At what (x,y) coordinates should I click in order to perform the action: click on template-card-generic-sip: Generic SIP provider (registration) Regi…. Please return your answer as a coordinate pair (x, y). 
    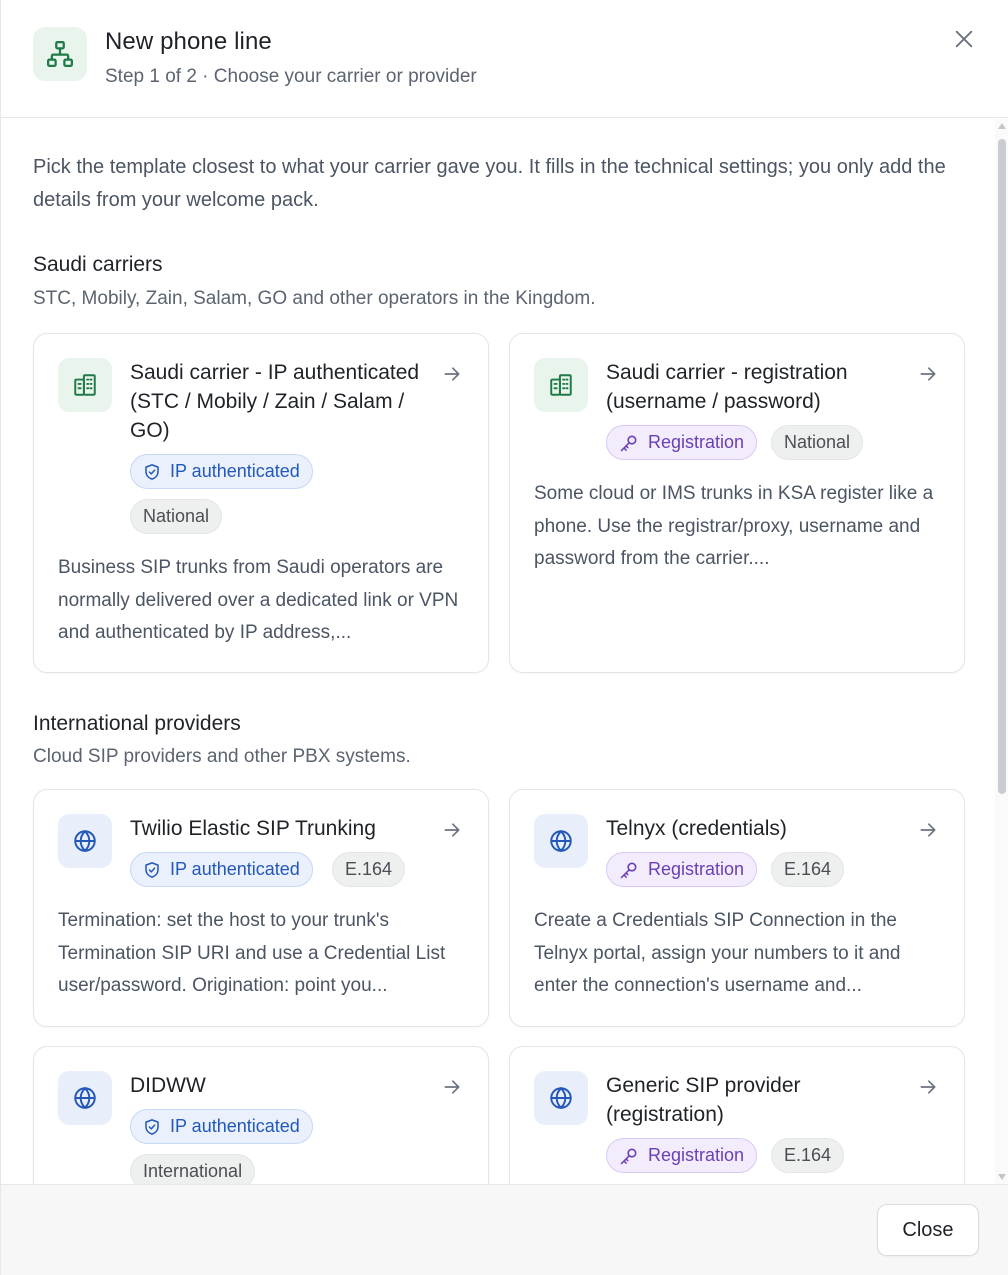
    Looking at the image, I should click on (737, 1115).